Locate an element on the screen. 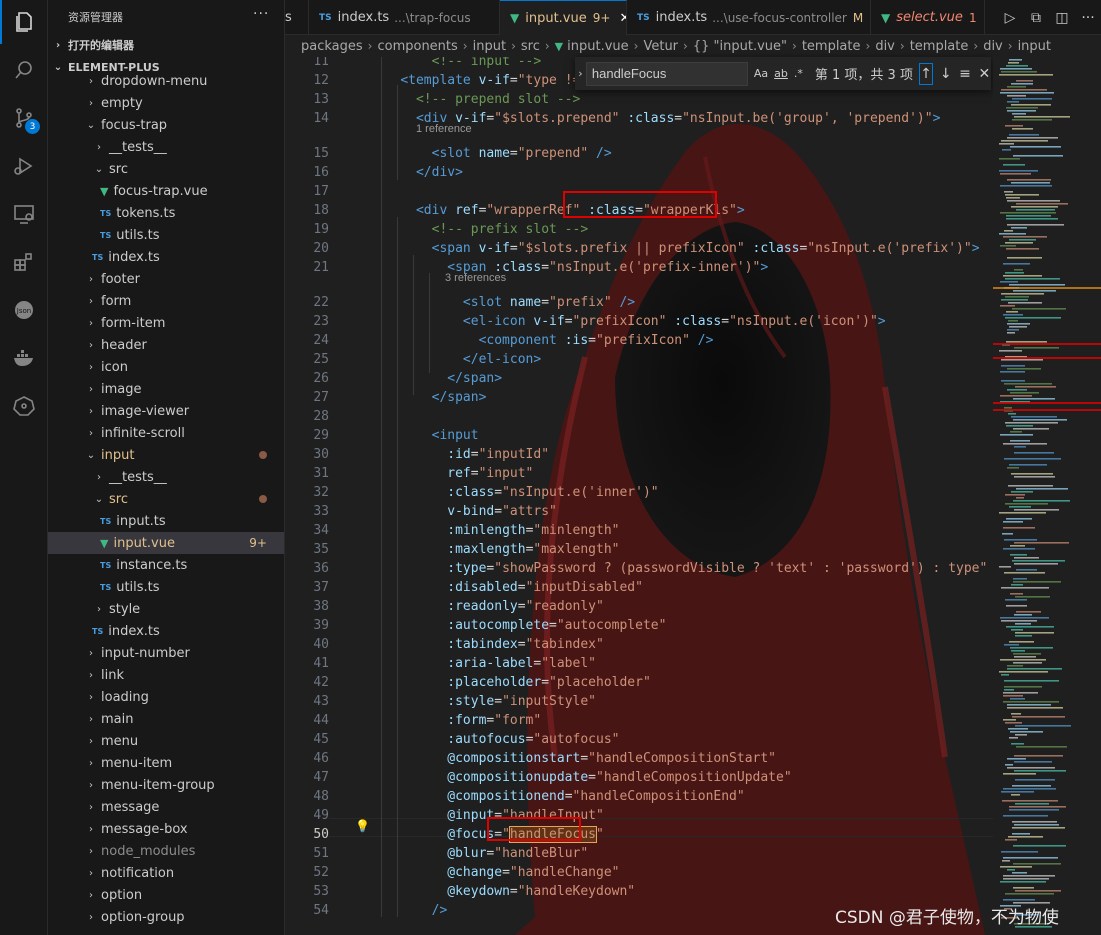 Image resolution: width=1101 pixels, height=935 pixels. tree-item-message-box: › message-box is located at coordinates (166, 829).